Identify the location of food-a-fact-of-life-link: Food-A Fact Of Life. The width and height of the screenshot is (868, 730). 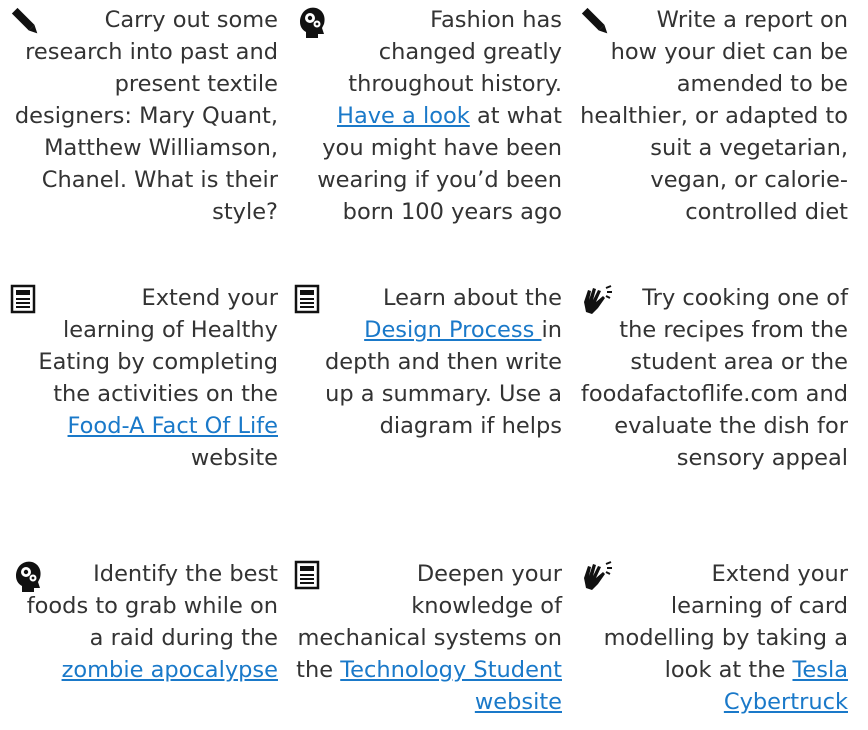
(173, 426).